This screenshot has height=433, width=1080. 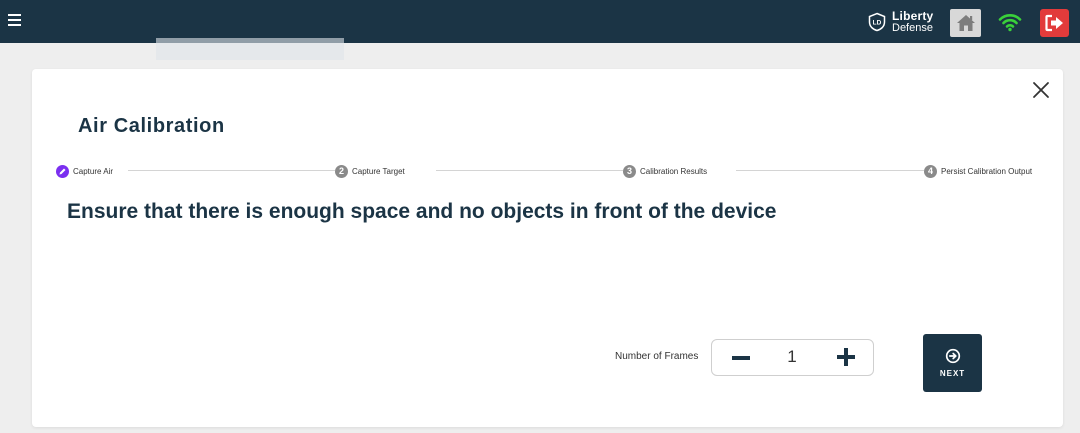 I want to click on page-title: Air Calibration, so click(x=151, y=126).